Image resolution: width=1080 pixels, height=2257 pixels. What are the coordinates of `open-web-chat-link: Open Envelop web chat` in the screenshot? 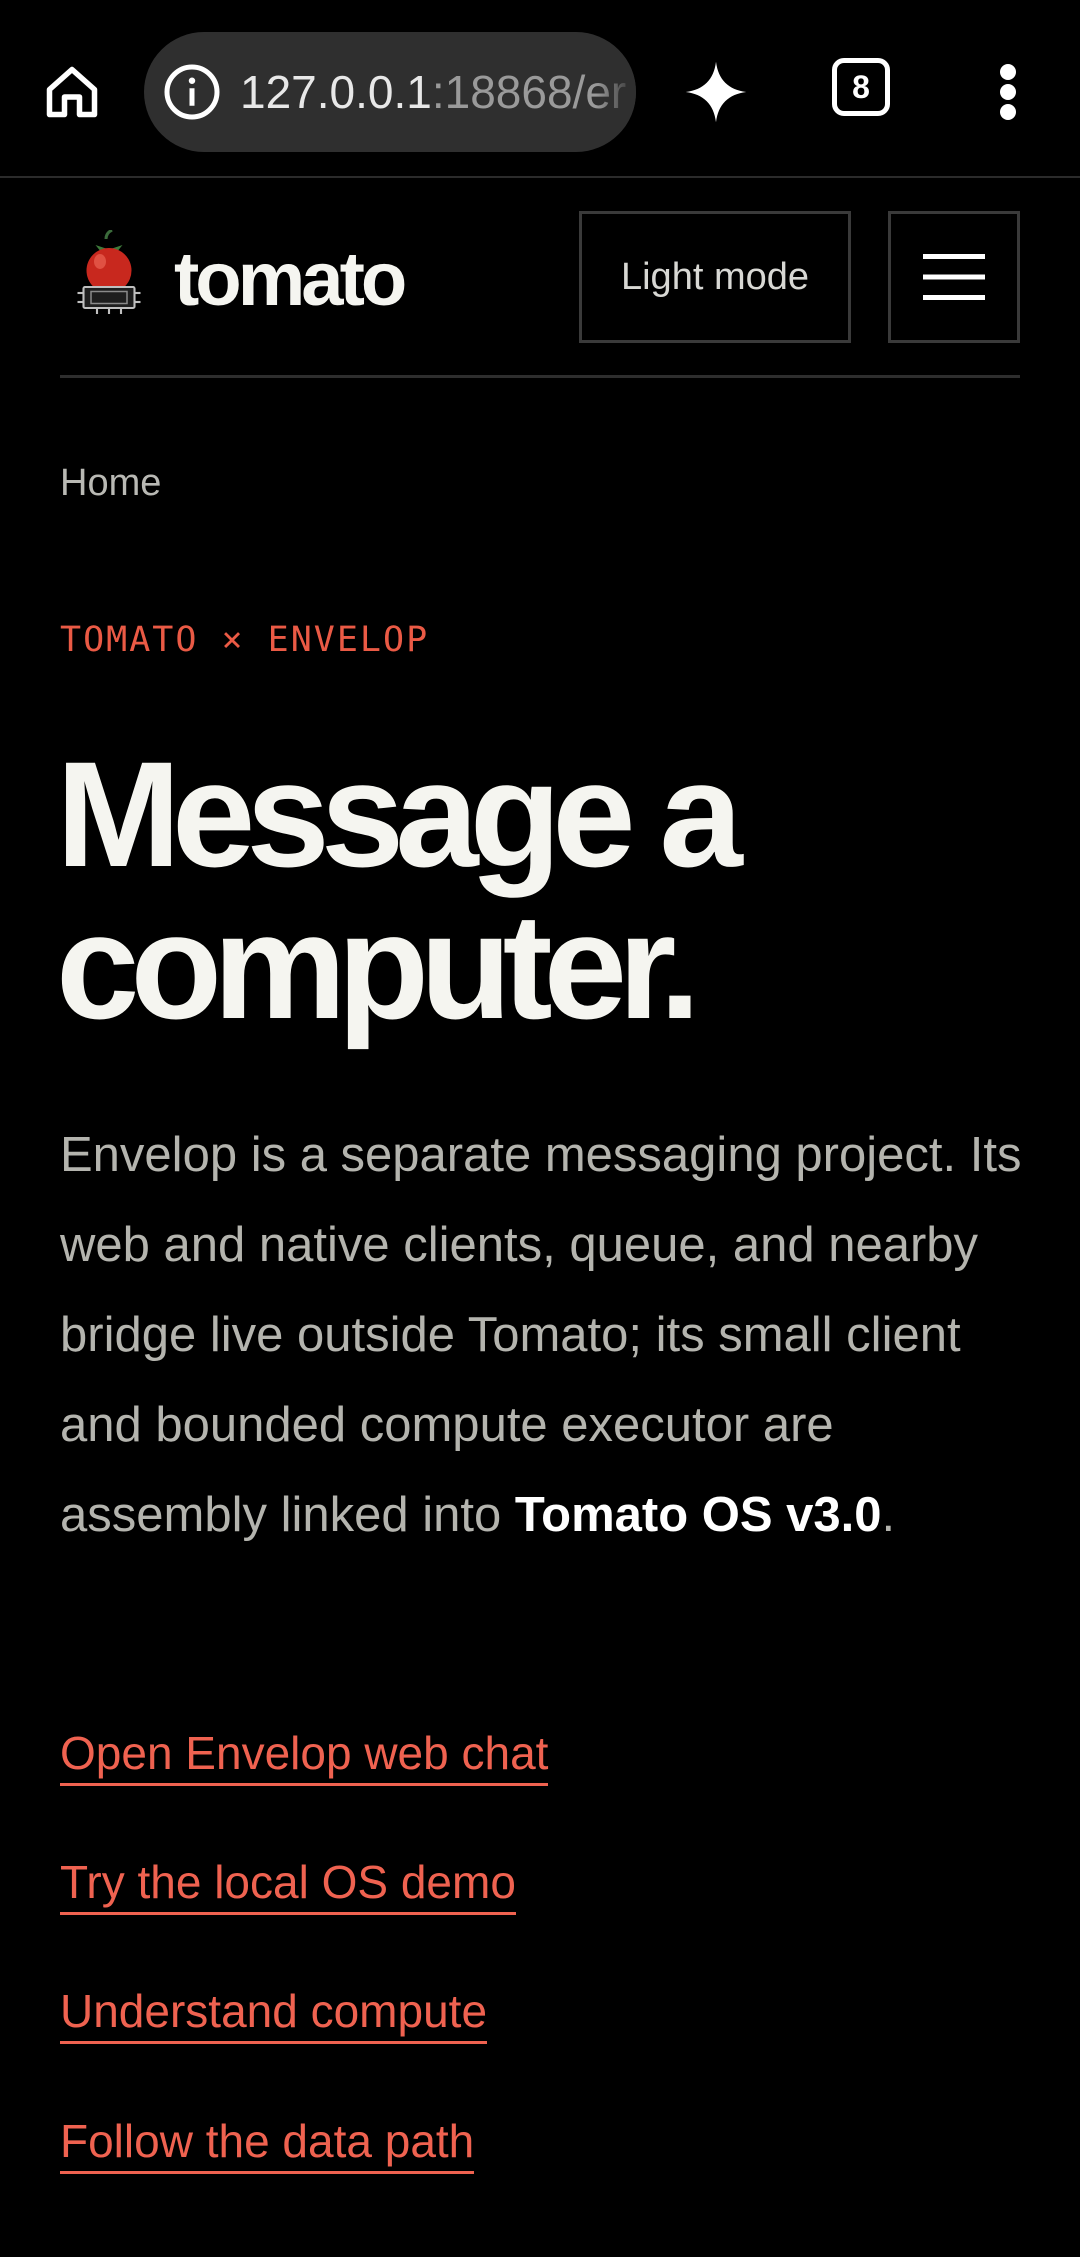 It's located at (304, 1755).